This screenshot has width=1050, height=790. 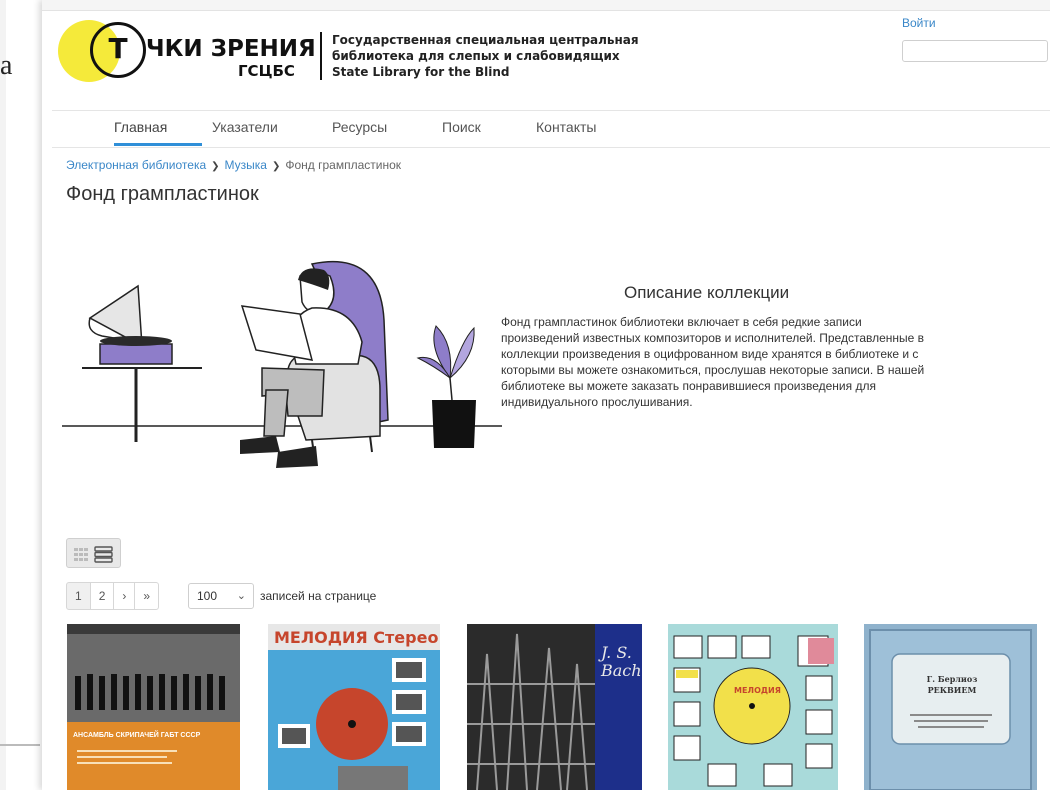 I want to click on grid-view-icon, so click(x=81, y=554).